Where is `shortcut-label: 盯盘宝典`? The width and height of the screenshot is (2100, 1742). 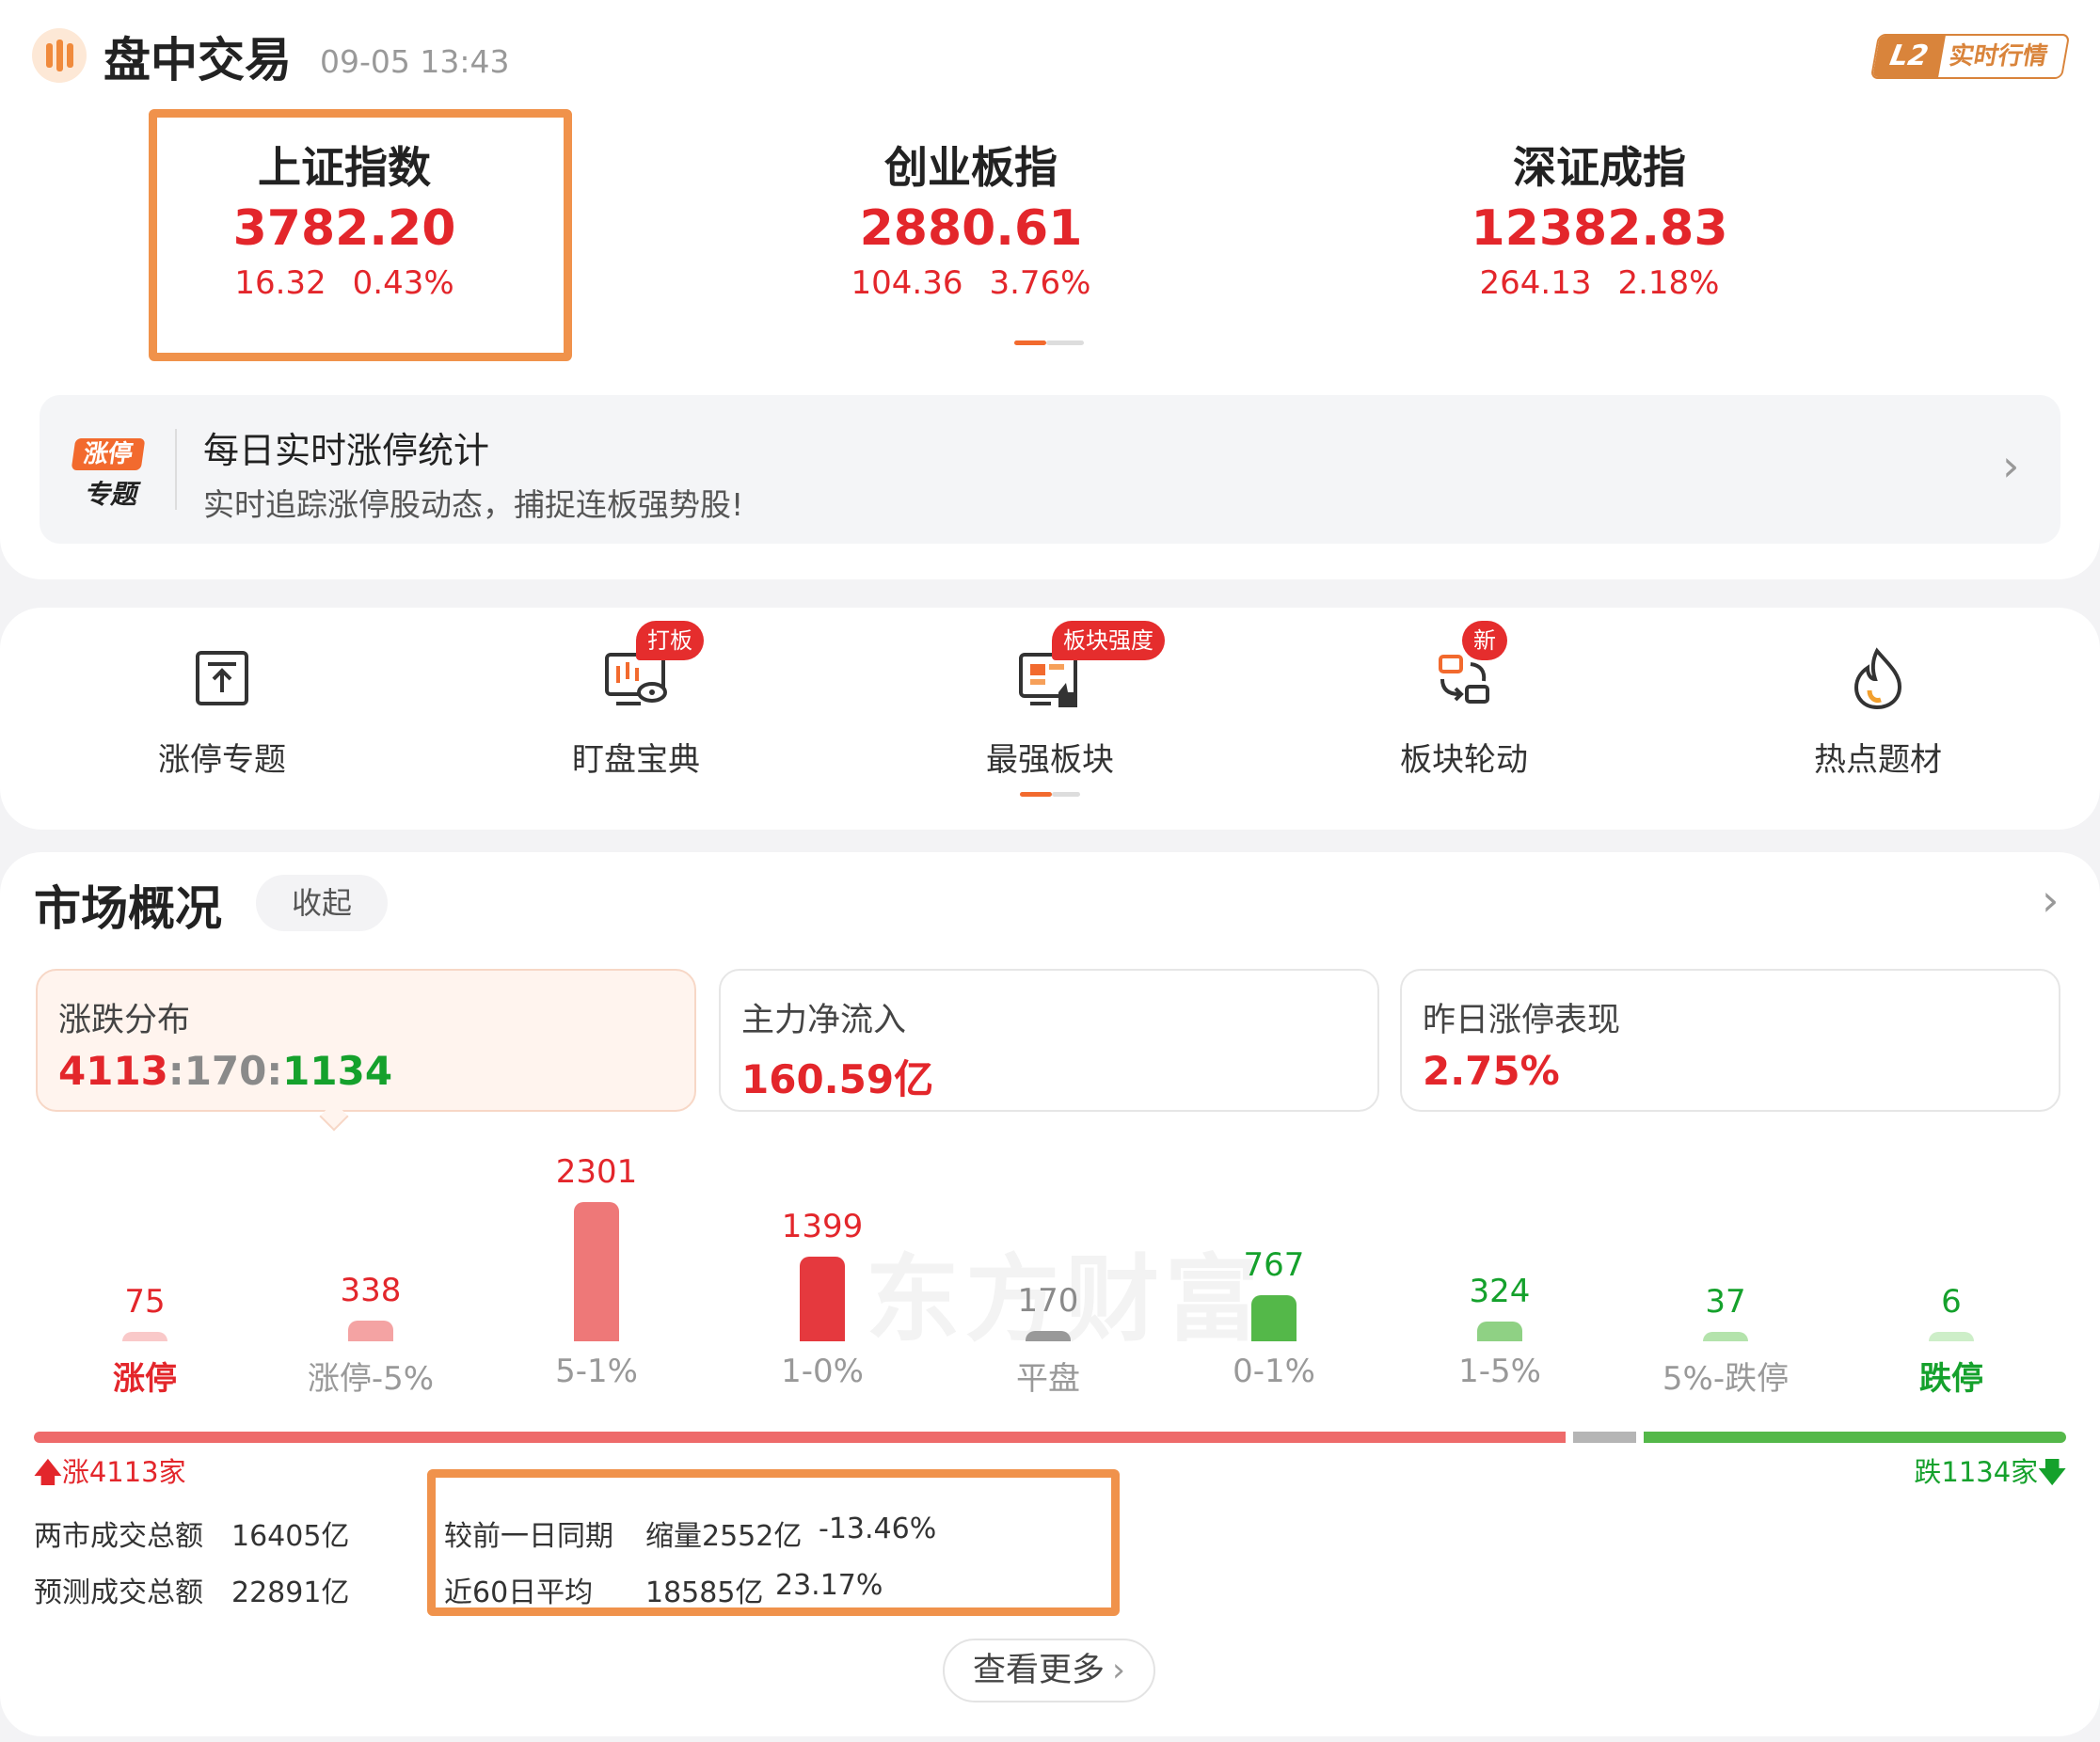 shortcut-label: 盯盘宝典 is located at coordinates (636, 760).